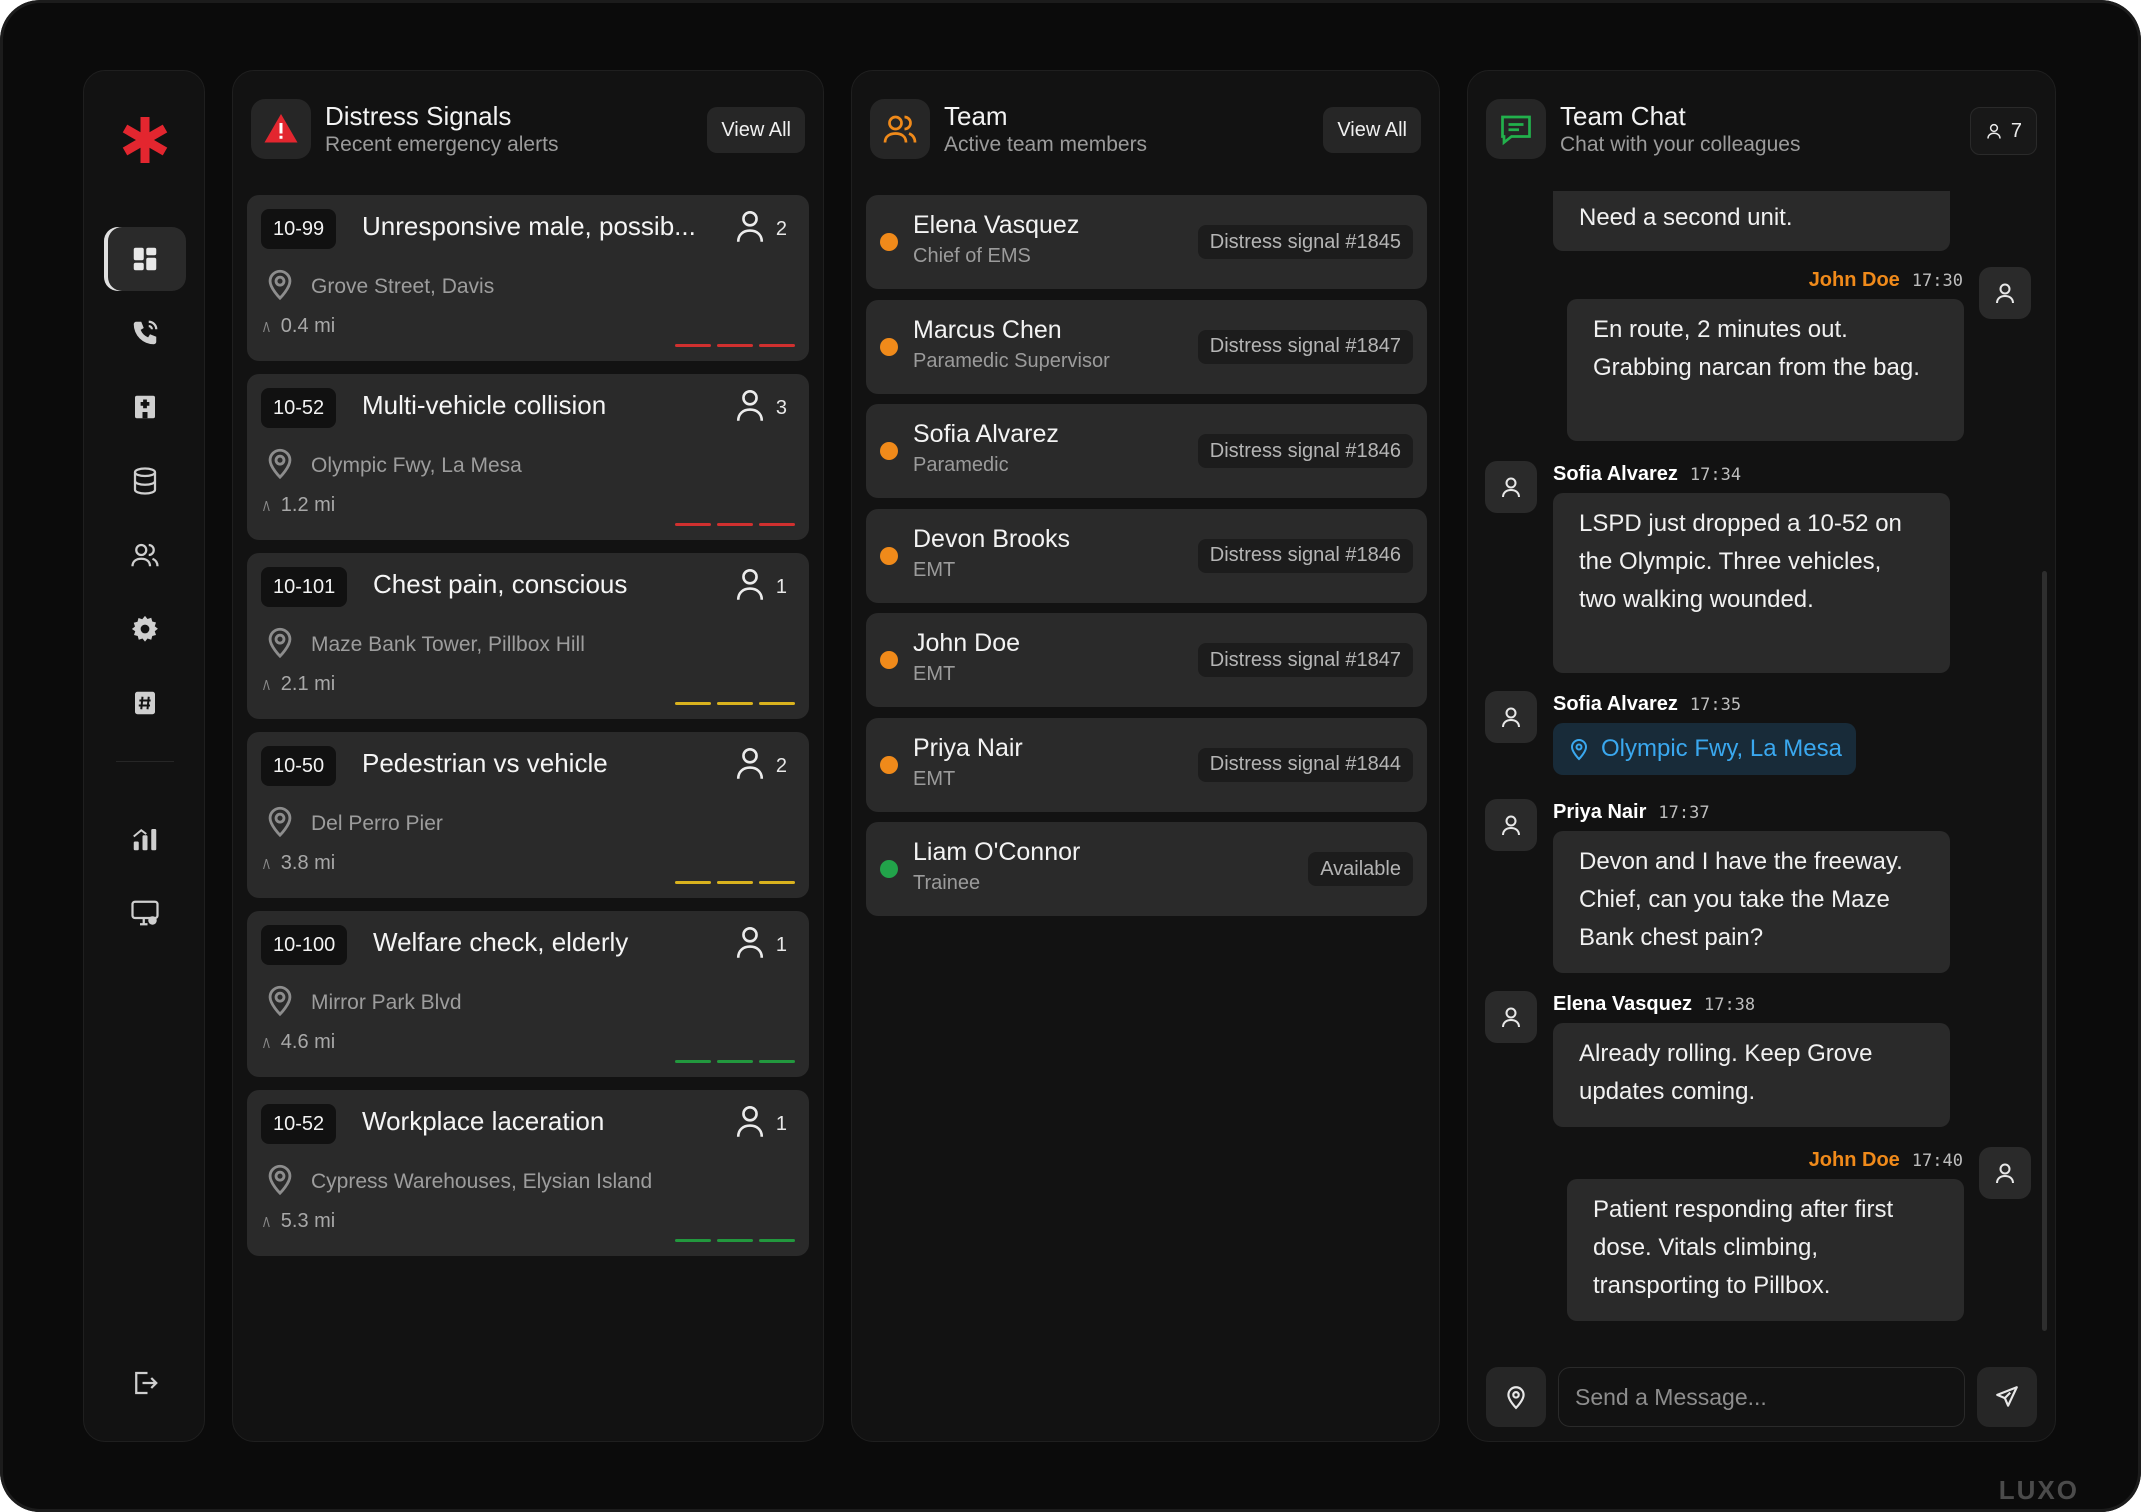  I want to click on team-member-row: Devon Brooks EMT Distress signal #1846, so click(1146, 555).